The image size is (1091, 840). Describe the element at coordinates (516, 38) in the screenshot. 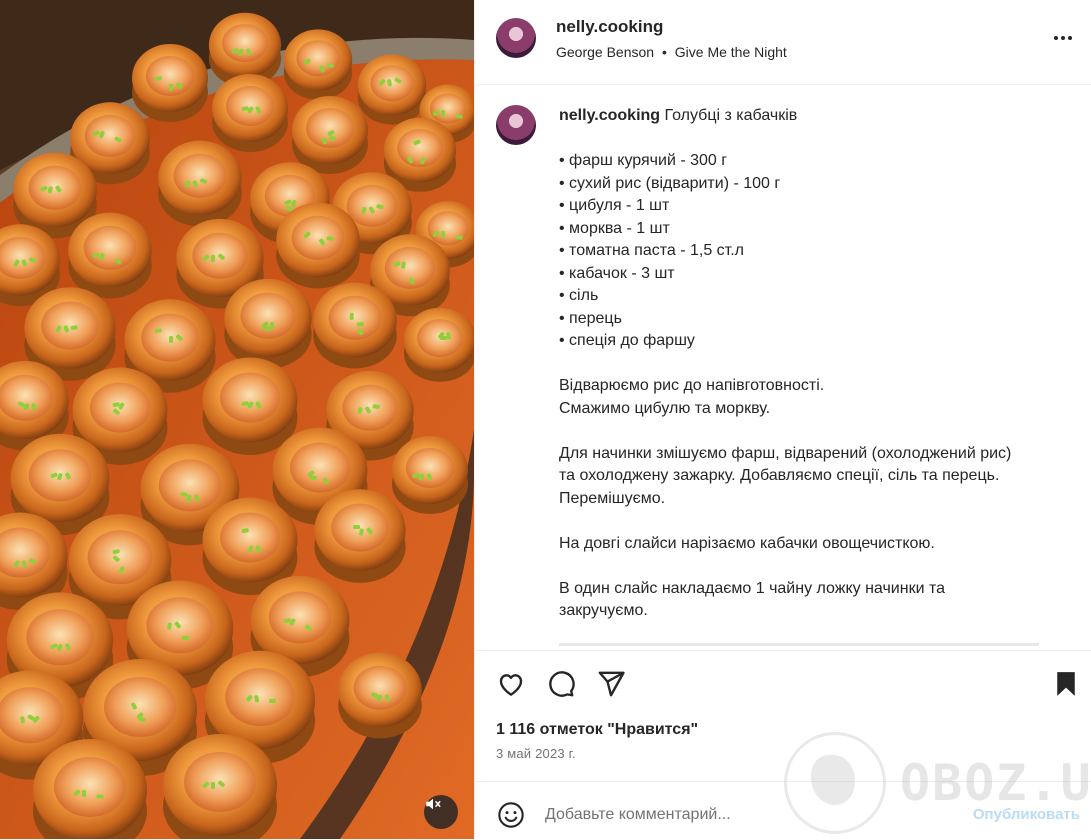

I see `author-avatar` at that location.